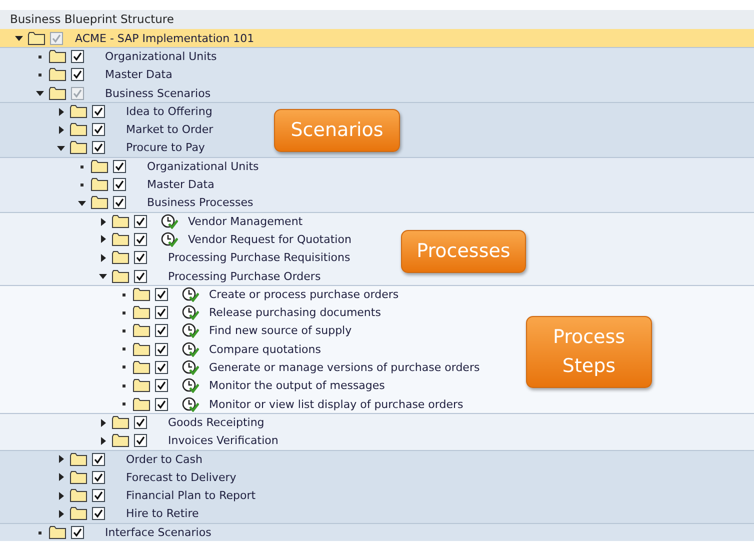  Describe the element at coordinates (165, 147) in the screenshot. I see `node-label: Procure to Pay` at that location.